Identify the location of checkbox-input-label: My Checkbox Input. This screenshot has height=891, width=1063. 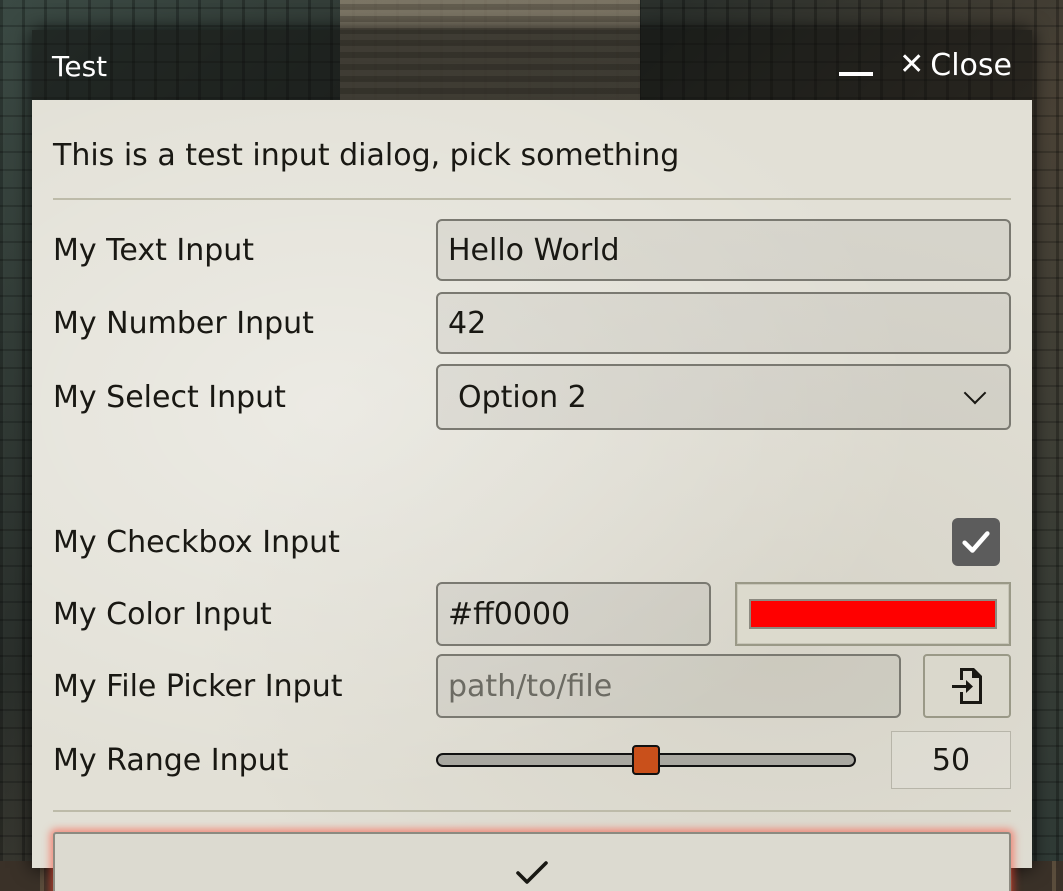
(196, 542).